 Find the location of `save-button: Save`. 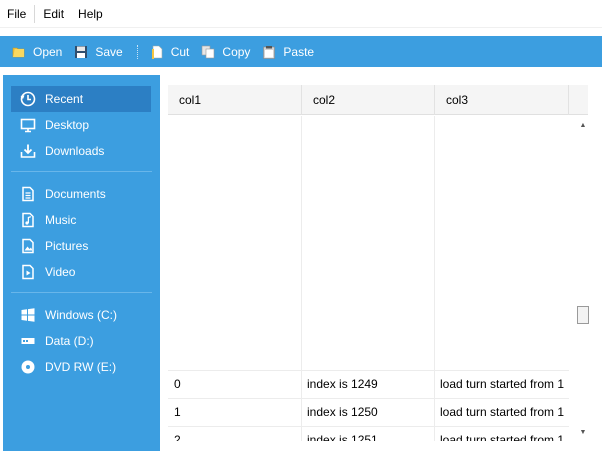

save-button: Save is located at coordinates (98, 51).